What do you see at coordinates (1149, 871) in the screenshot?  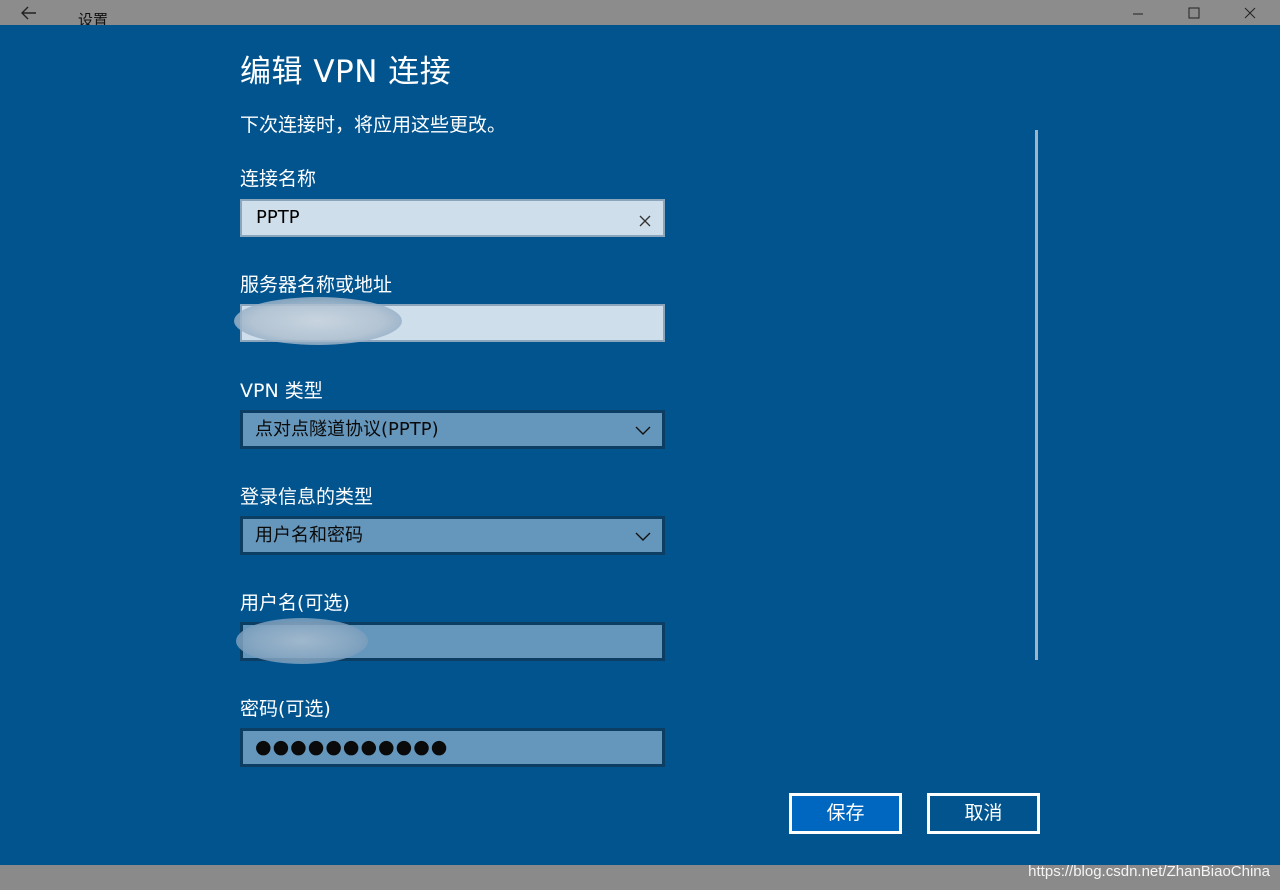 I see `watermark-text: https://blog.csdn.net/ZhanBiaoChina` at bounding box center [1149, 871].